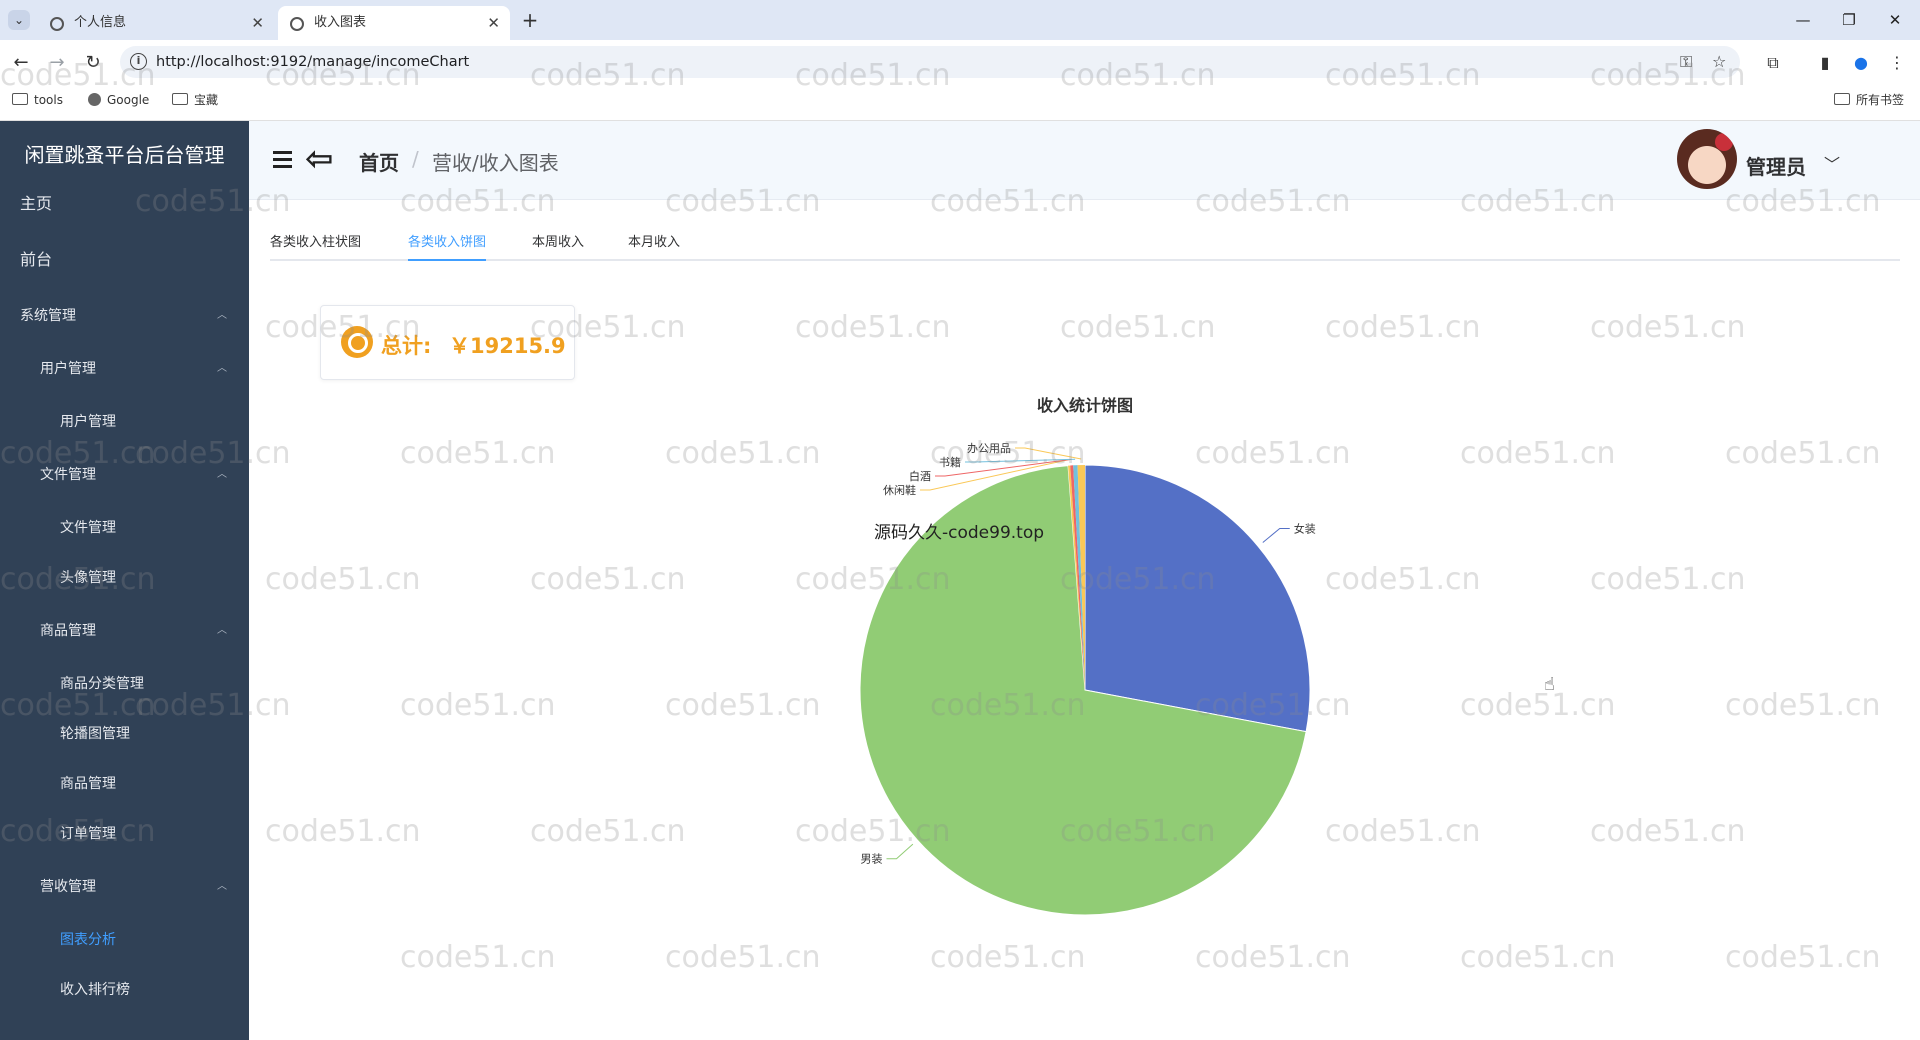  What do you see at coordinates (1686, 62) in the screenshot?
I see `key-icon: ⚿` at bounding box center [1686, 62].